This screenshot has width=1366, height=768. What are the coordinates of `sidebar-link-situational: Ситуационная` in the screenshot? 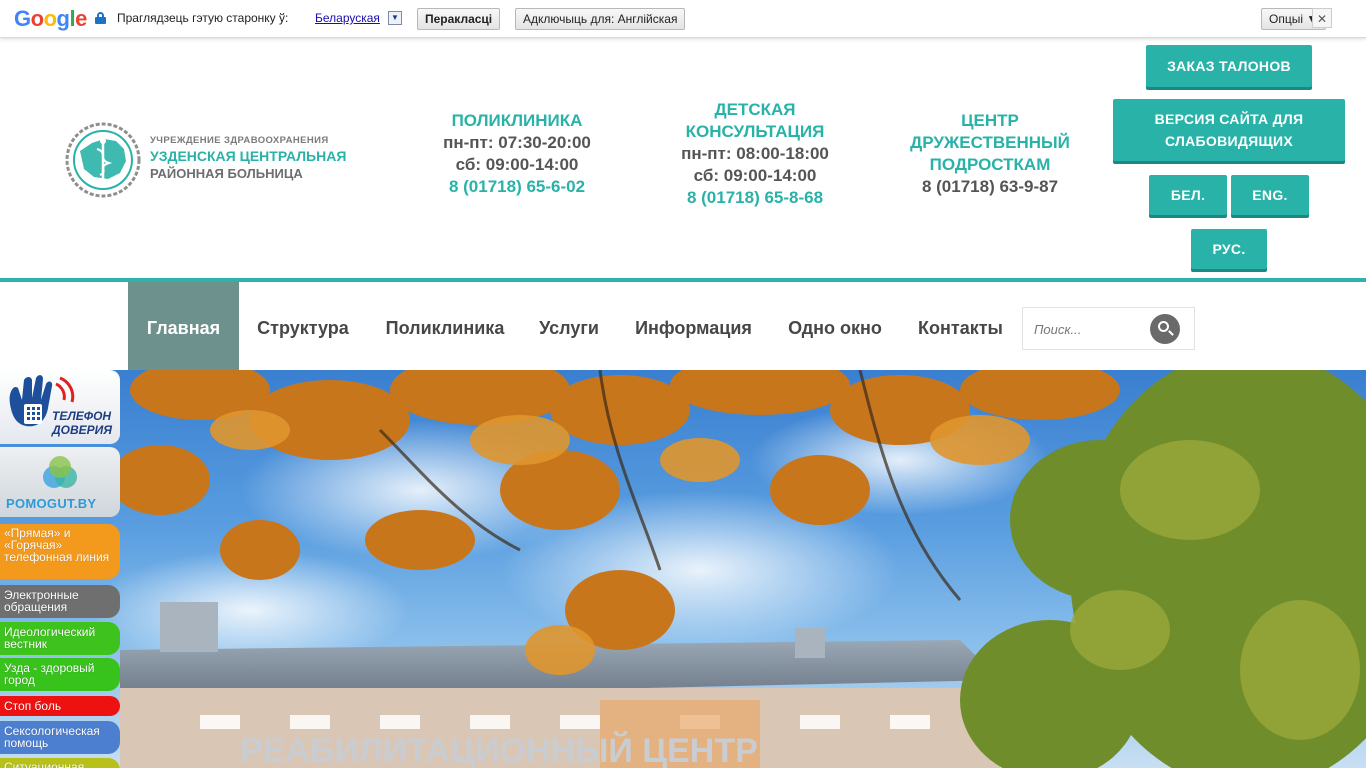 It's located at (60, 763).